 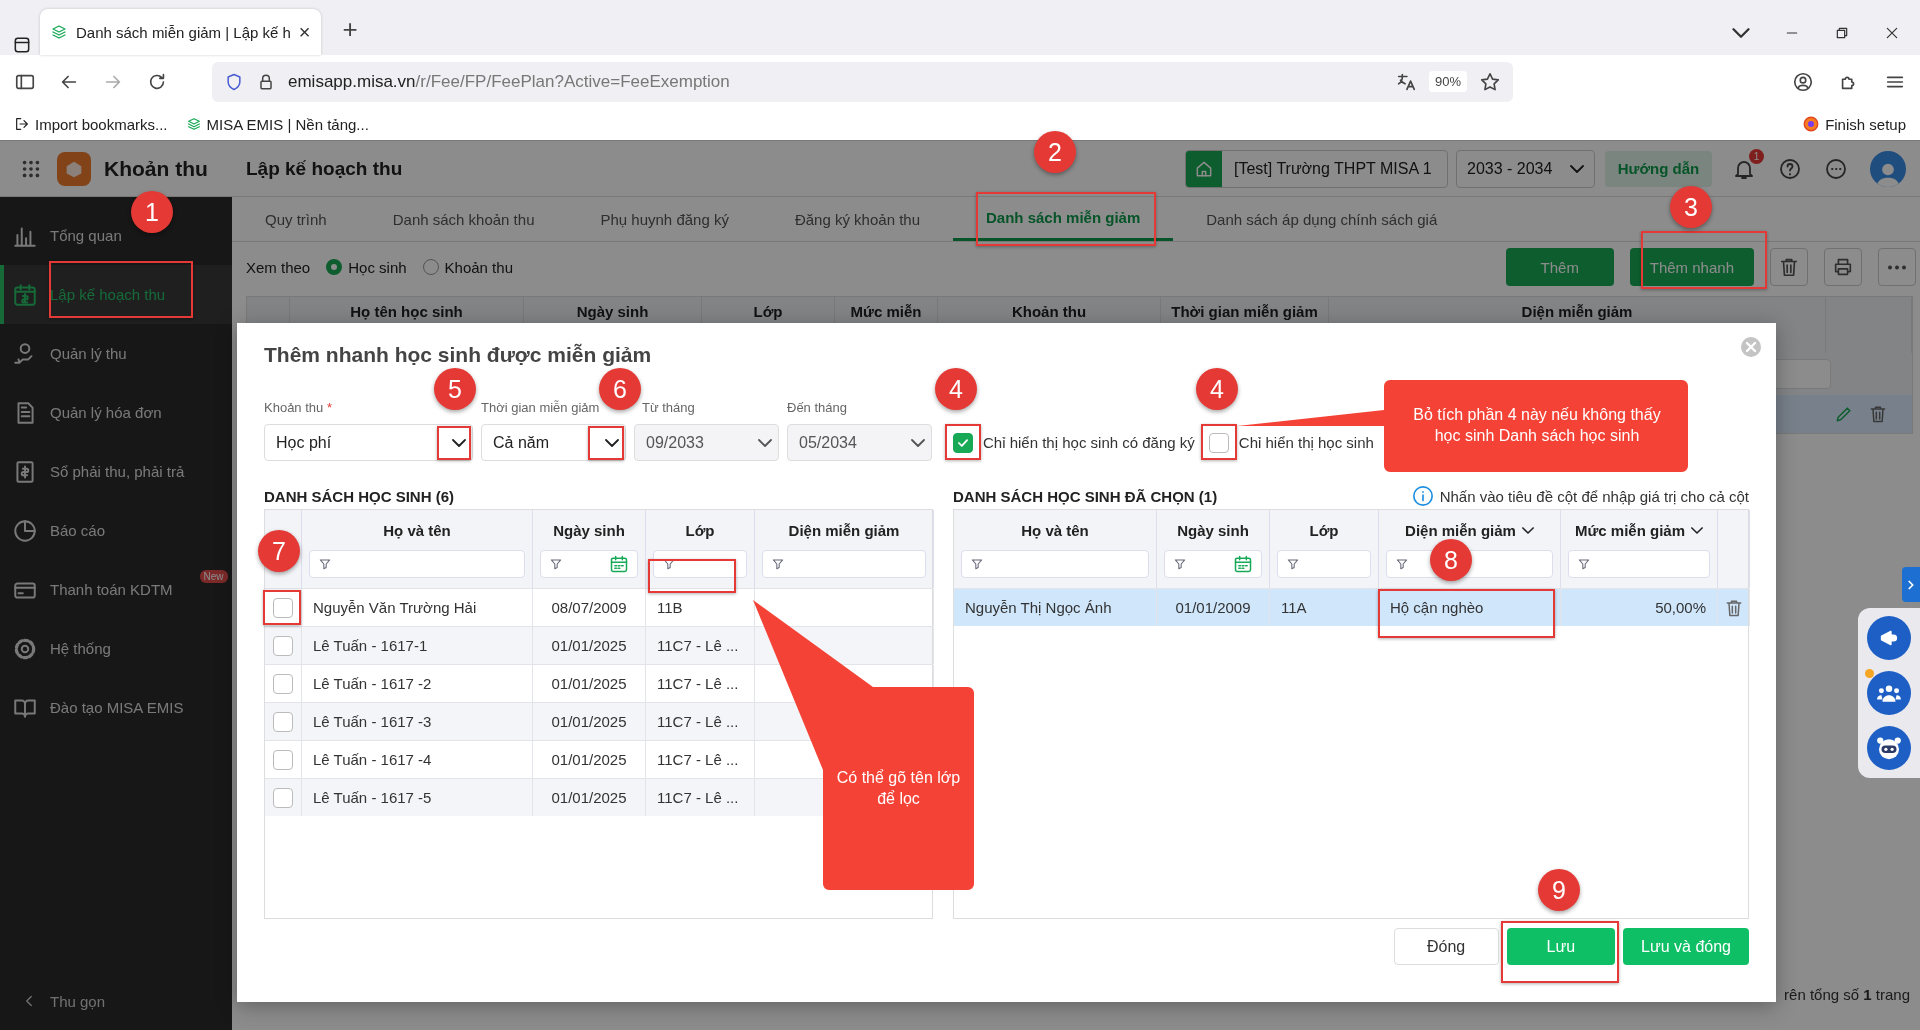 I want to click on people-button, so click(x=1889, y=693).